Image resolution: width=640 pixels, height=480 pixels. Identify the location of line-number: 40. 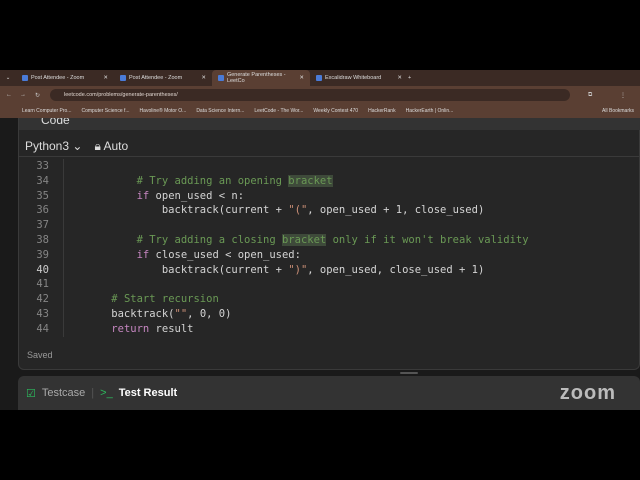
(42, 269).